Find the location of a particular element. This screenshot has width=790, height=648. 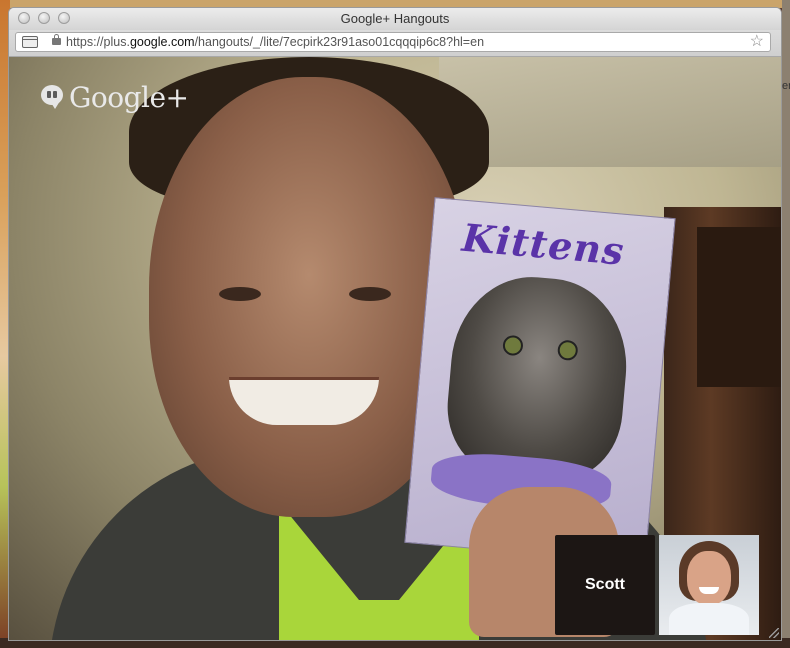

window-resize-grip is located at coordinates (774, 633).